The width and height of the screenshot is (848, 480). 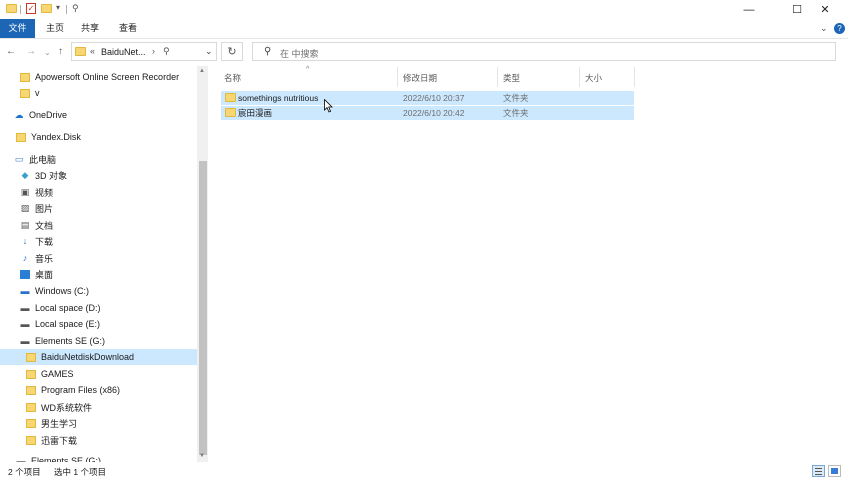 I want to click on details-view-icon, so click(x=818, y=471).